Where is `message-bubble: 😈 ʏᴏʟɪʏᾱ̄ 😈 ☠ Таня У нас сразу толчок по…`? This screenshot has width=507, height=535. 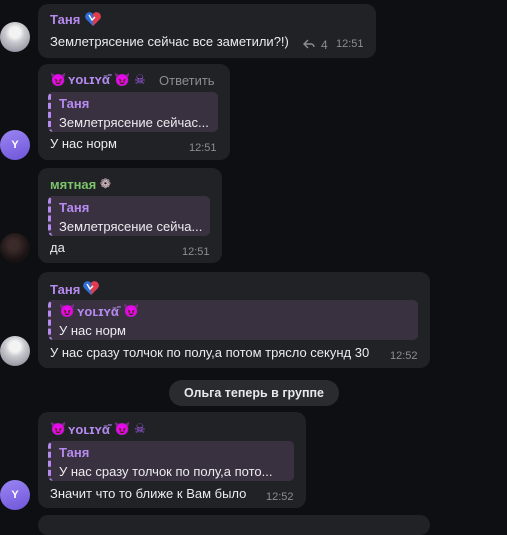 message-bubble: 😈 ʏᴏʟɪʏᾱ̄ 😈 ☠ Таня У нас сразу толчок по… is located at coordinates (172, 460).